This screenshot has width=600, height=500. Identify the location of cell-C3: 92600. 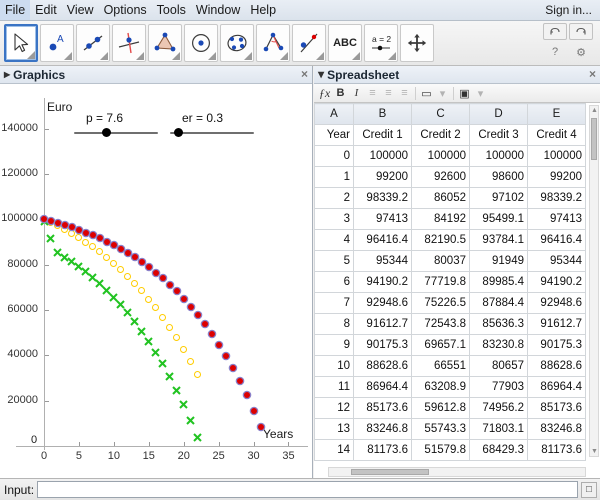
(440, 177).